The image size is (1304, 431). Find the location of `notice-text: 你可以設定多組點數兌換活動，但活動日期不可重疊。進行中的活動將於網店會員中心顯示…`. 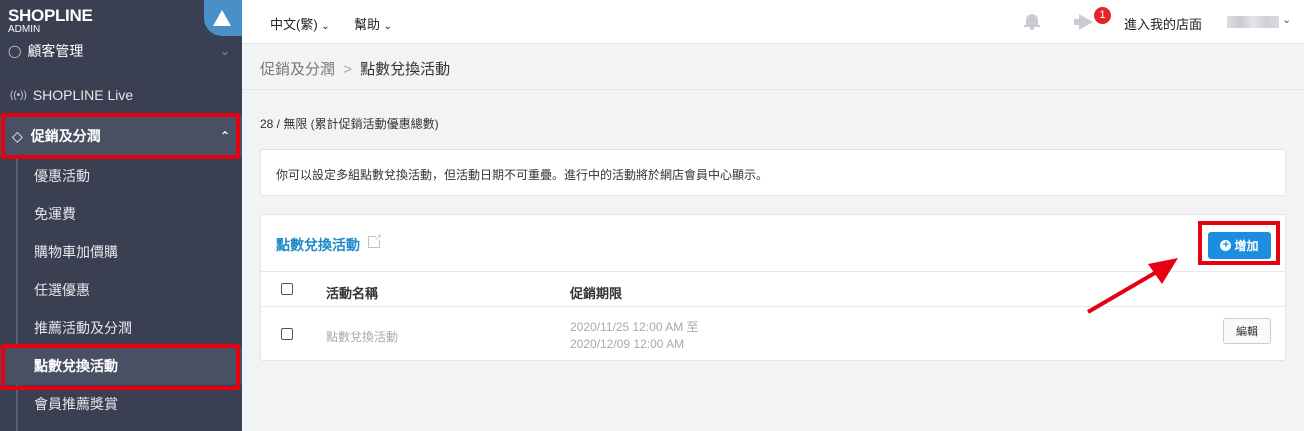

notice-text: 你可以設定多組點數兌換活動，但活動日期不可重疊。進行中的活動將於網店會員中心顯示… is located at coordinates (522, 175).